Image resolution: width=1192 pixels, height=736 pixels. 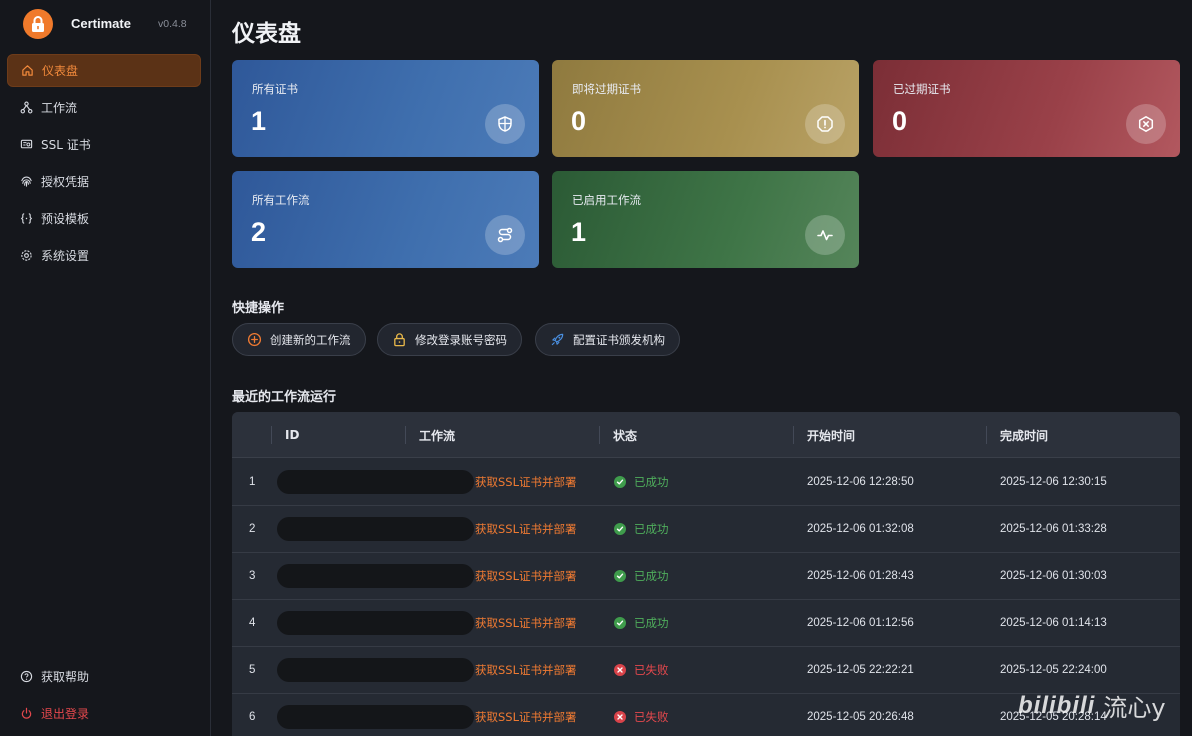 I want to click on column-header-id: ID, so click(x=292, y=435).